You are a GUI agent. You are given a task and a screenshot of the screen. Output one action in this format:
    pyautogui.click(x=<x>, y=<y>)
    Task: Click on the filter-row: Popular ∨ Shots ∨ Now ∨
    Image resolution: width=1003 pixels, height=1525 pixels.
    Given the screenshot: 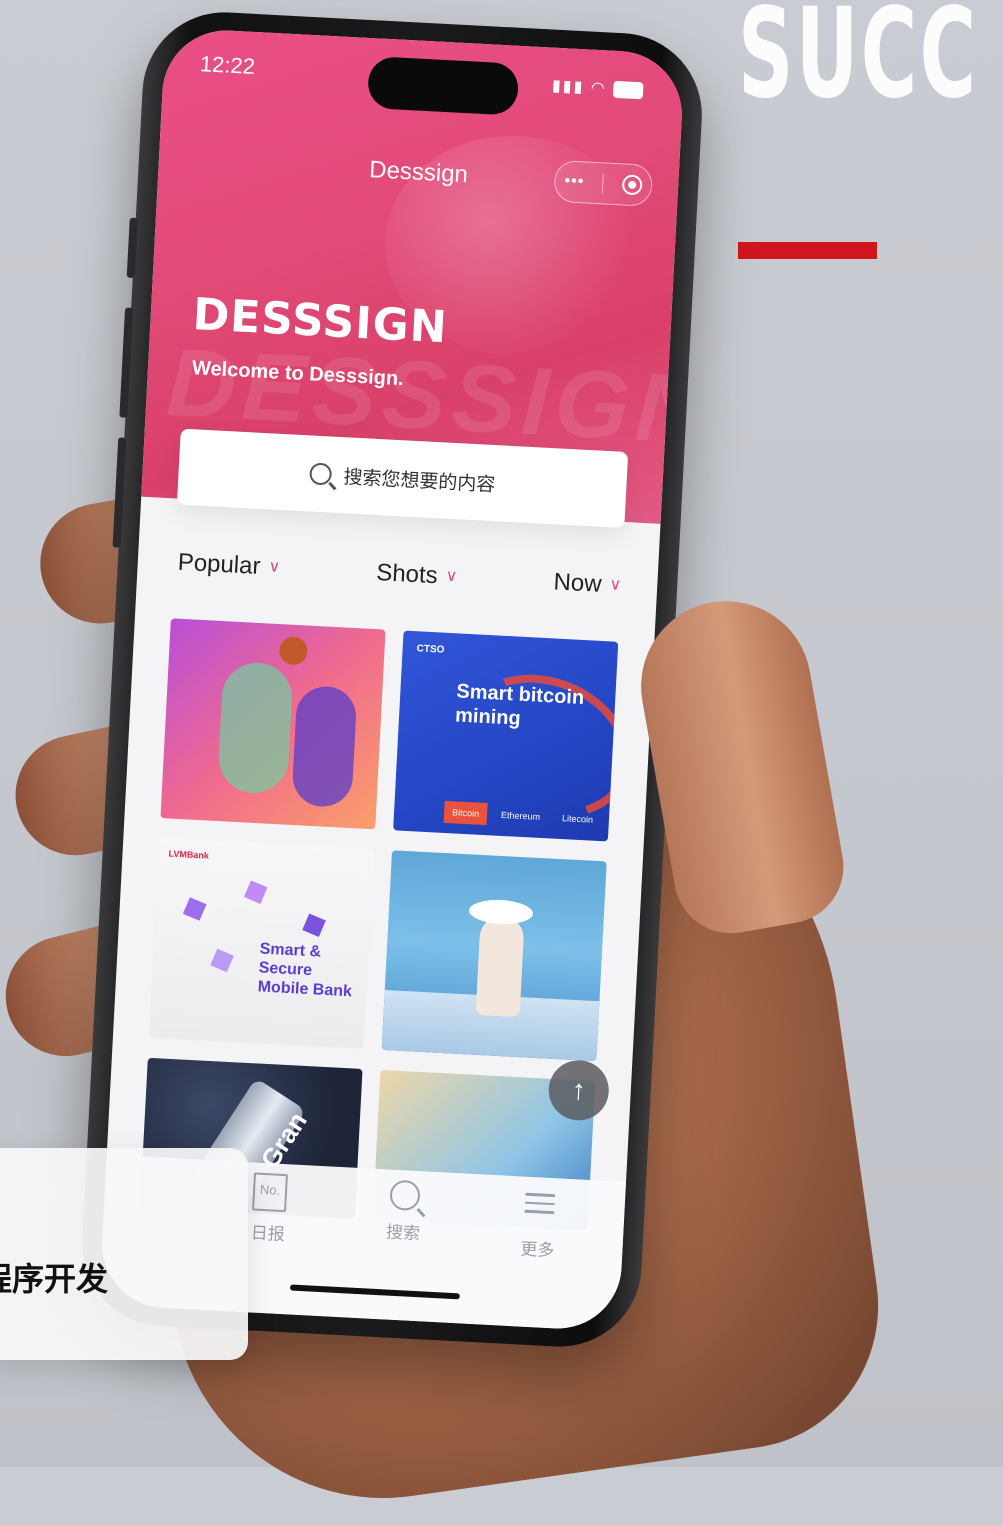 What is the action you would take?
    pyautogui.click(x=399, y=574)
    